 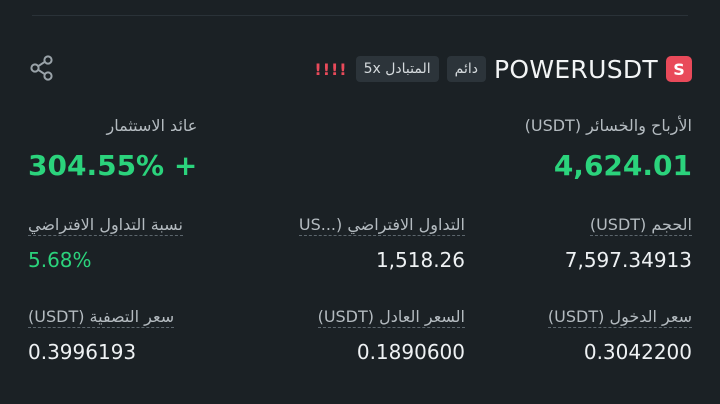 I want to click on position-header: !!!! المتبادل 5x دائم POWERUSDT S, so click(x=360, y=69).